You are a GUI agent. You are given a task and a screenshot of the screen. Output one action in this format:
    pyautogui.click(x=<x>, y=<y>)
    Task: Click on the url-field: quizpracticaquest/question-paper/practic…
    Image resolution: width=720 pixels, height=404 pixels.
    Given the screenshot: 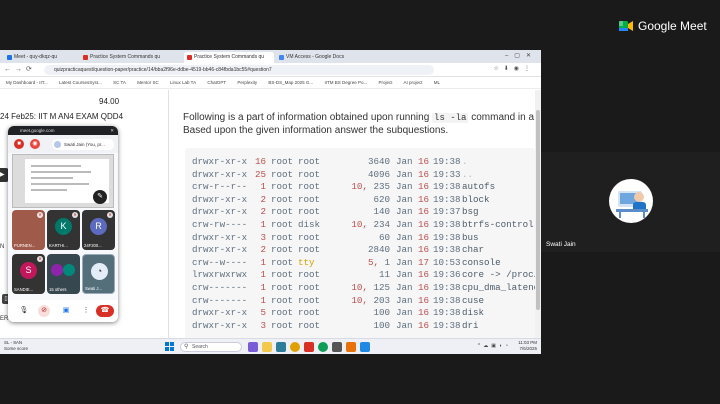 What is the action you would take?
    pyautogui.click(x=239, y=70)
    